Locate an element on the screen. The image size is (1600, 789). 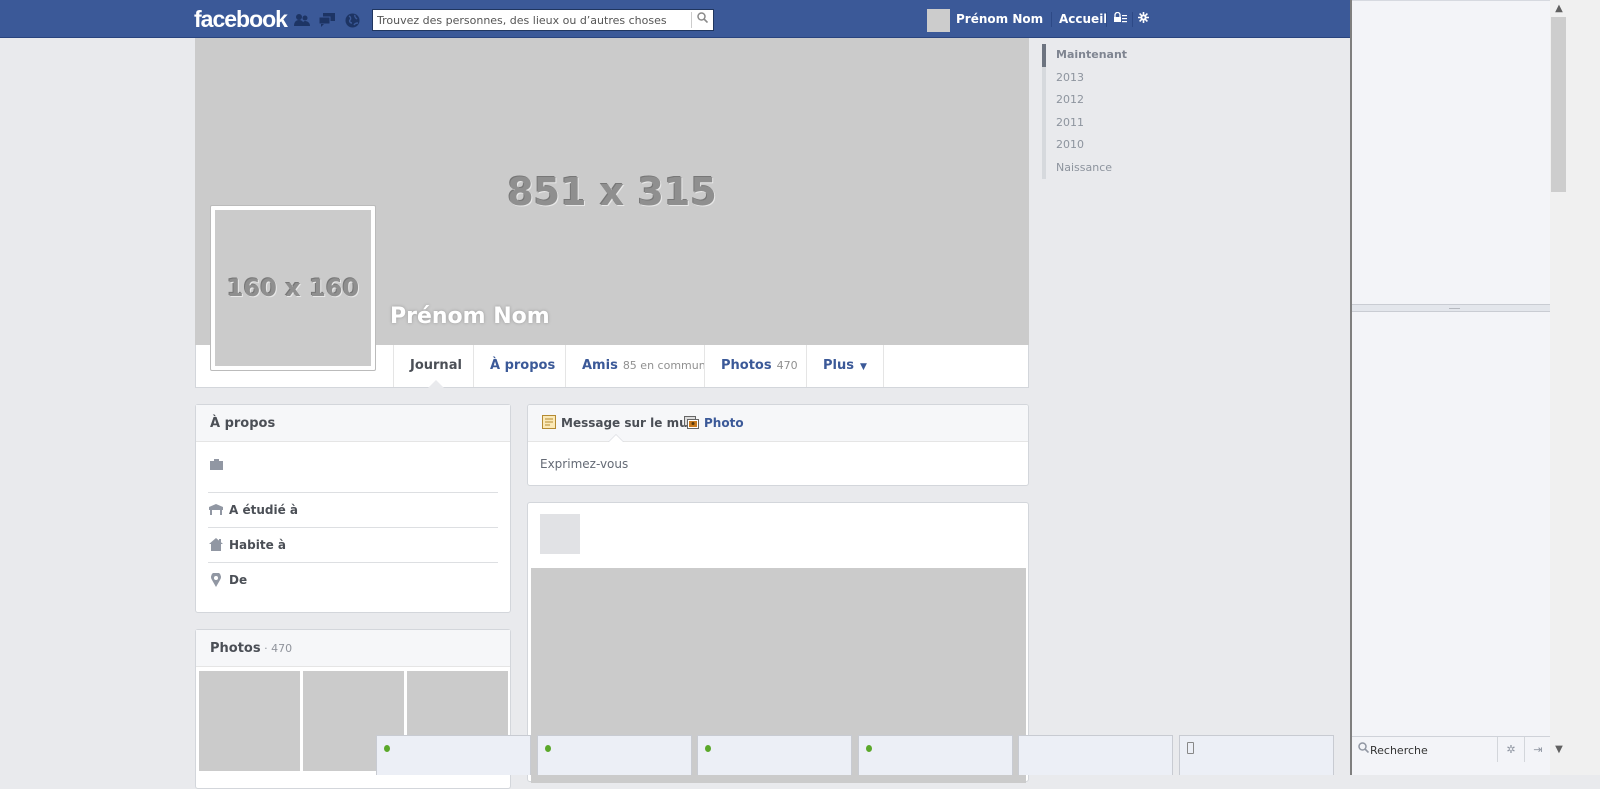
tab-label: À propos is located at coordinates (523, 365).